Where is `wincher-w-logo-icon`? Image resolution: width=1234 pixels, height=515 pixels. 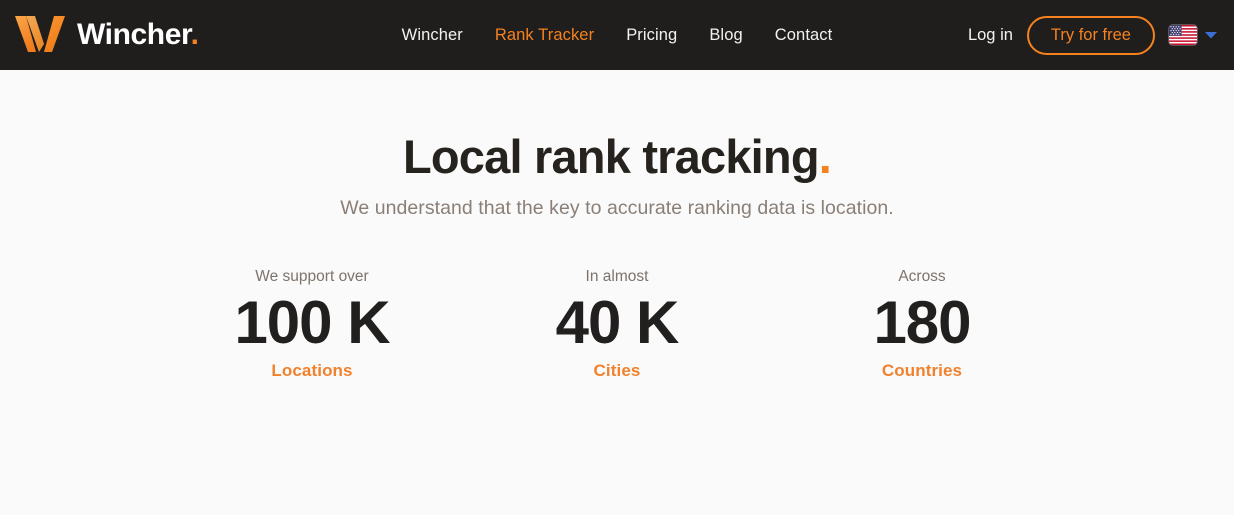 wincher-w-logo-icon is located at coordinates (40, 35).